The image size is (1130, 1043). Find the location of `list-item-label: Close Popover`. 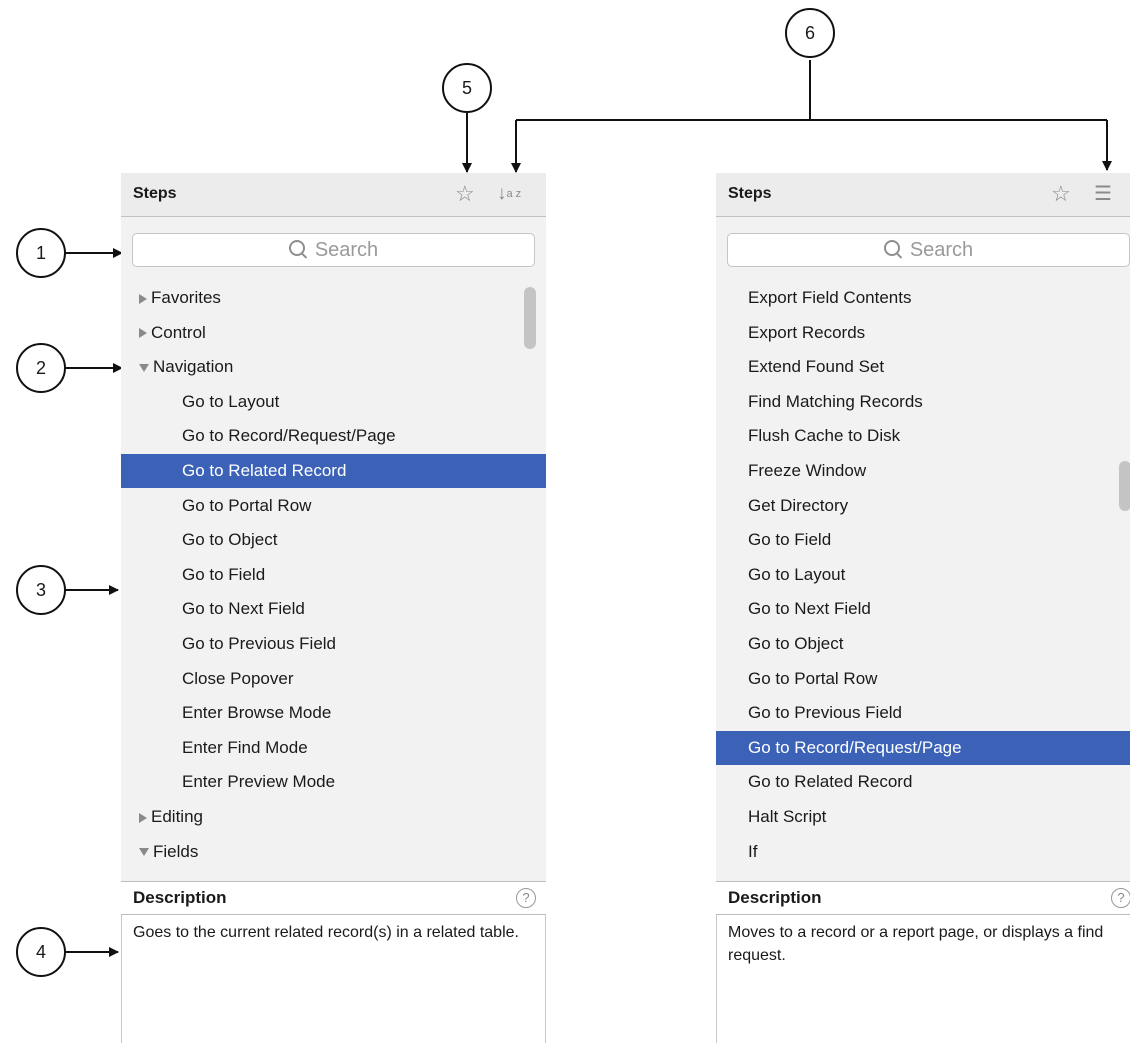

list-item-label: Close Popover is located at coordinates (238, 678).